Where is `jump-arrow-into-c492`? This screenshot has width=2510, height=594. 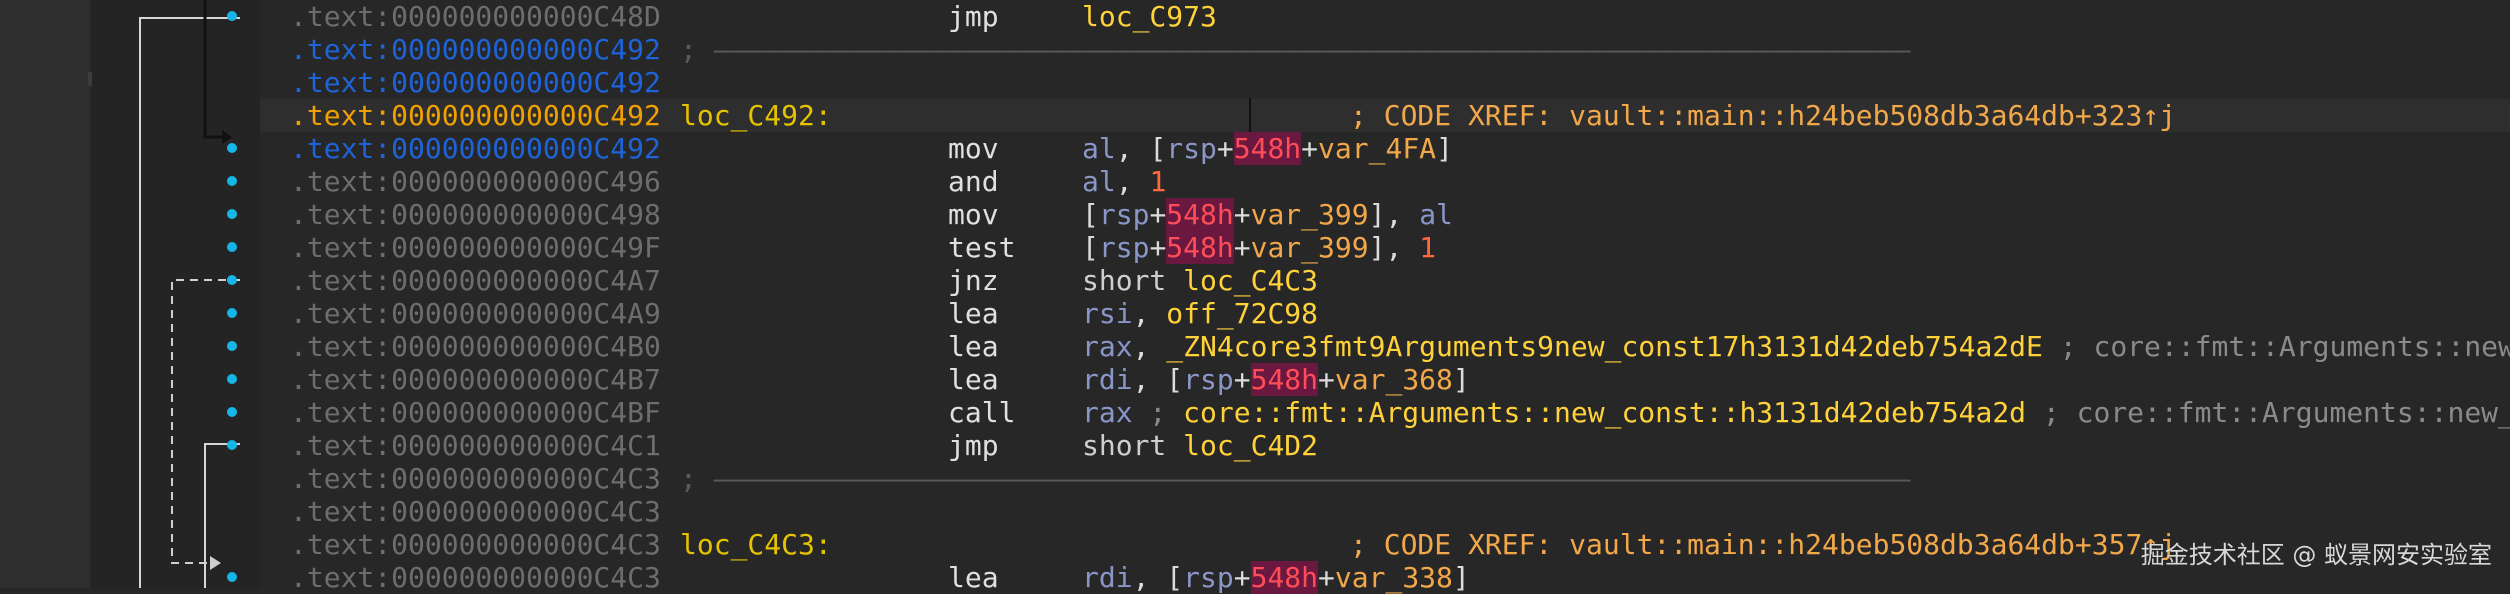
jump-arrow-into-c492 is located at coordinates (212, 69).